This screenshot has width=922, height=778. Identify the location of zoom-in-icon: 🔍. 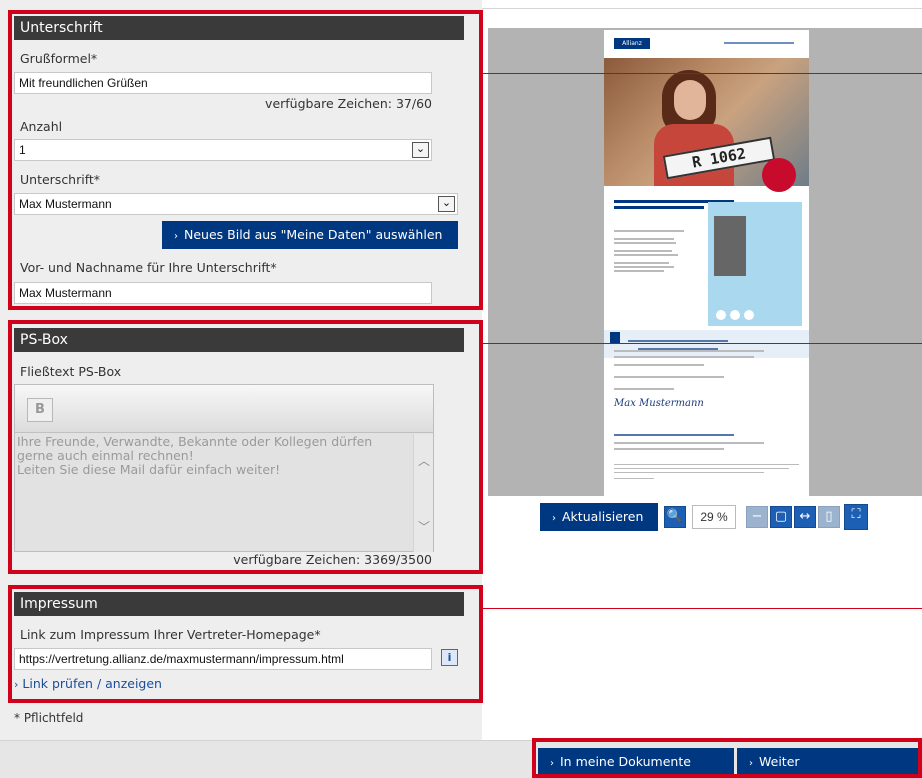
(675, 517).